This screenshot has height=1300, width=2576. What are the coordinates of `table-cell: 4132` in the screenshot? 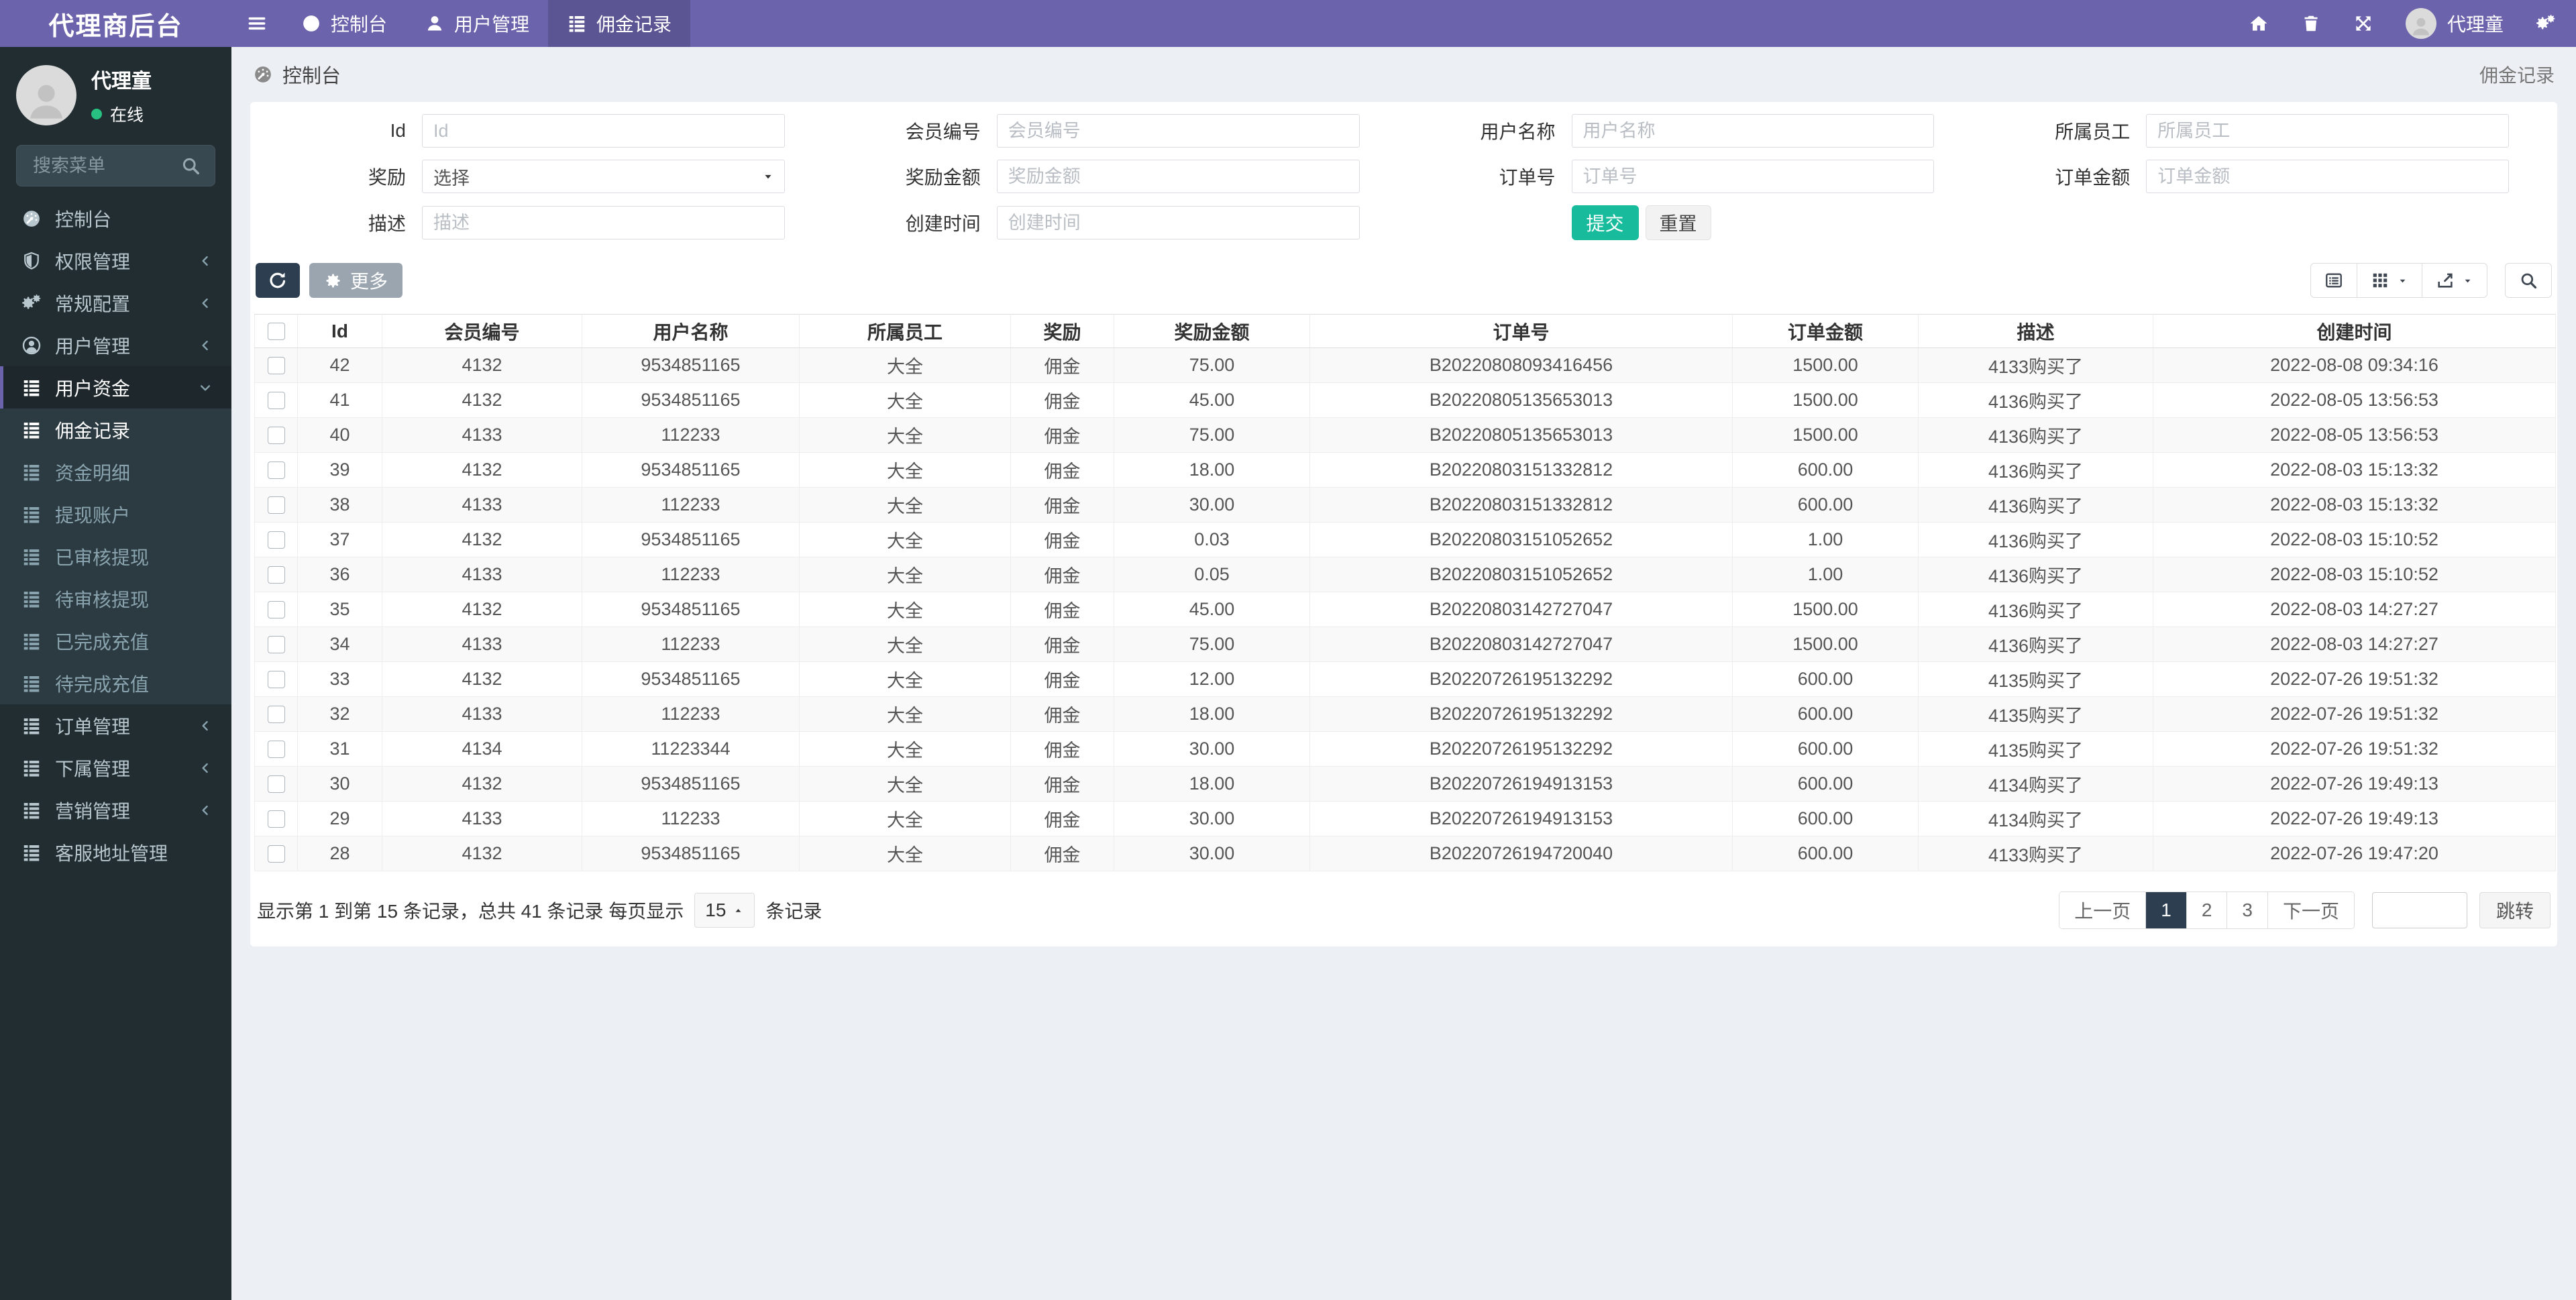 It's located at (482, 784).